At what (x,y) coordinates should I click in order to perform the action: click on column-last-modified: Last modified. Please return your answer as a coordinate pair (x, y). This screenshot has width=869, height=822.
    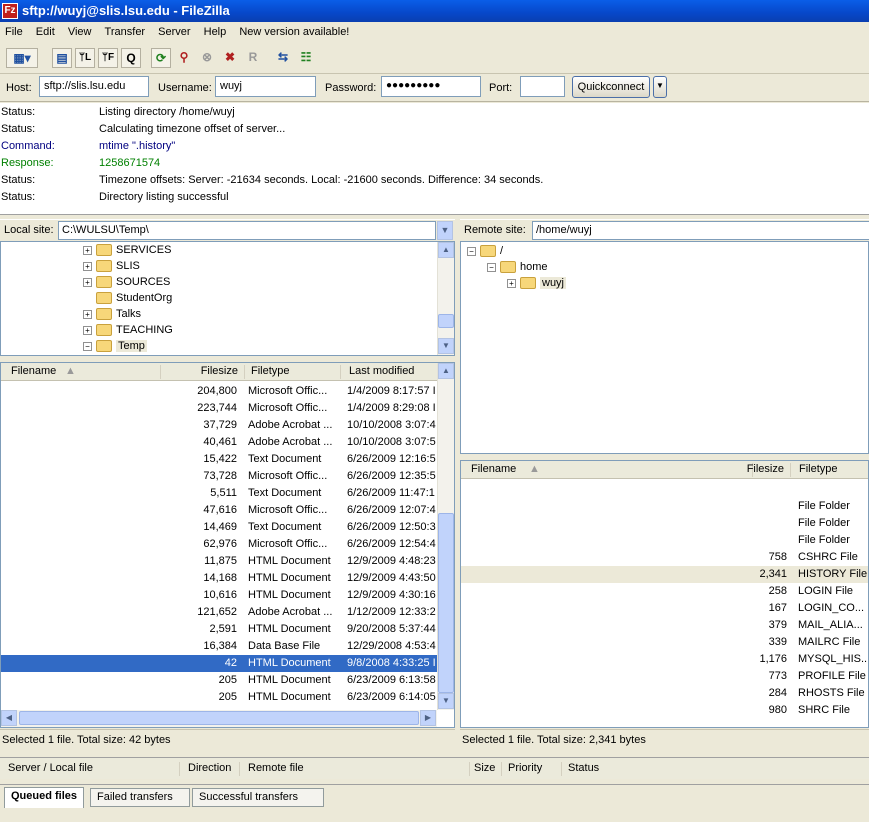
    Looking at the image, I should click on (394, 372).